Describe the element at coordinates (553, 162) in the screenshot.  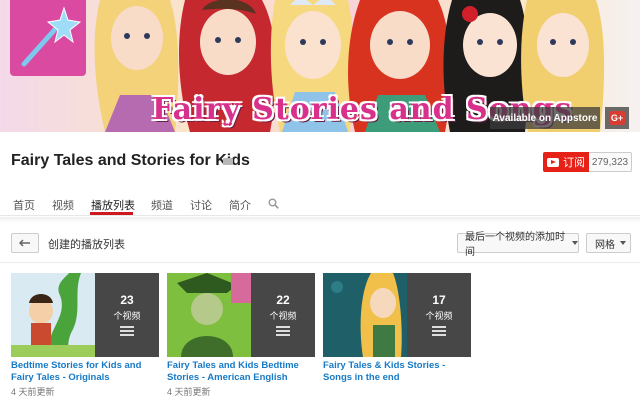
I see `youtube-play-icon` at that location.